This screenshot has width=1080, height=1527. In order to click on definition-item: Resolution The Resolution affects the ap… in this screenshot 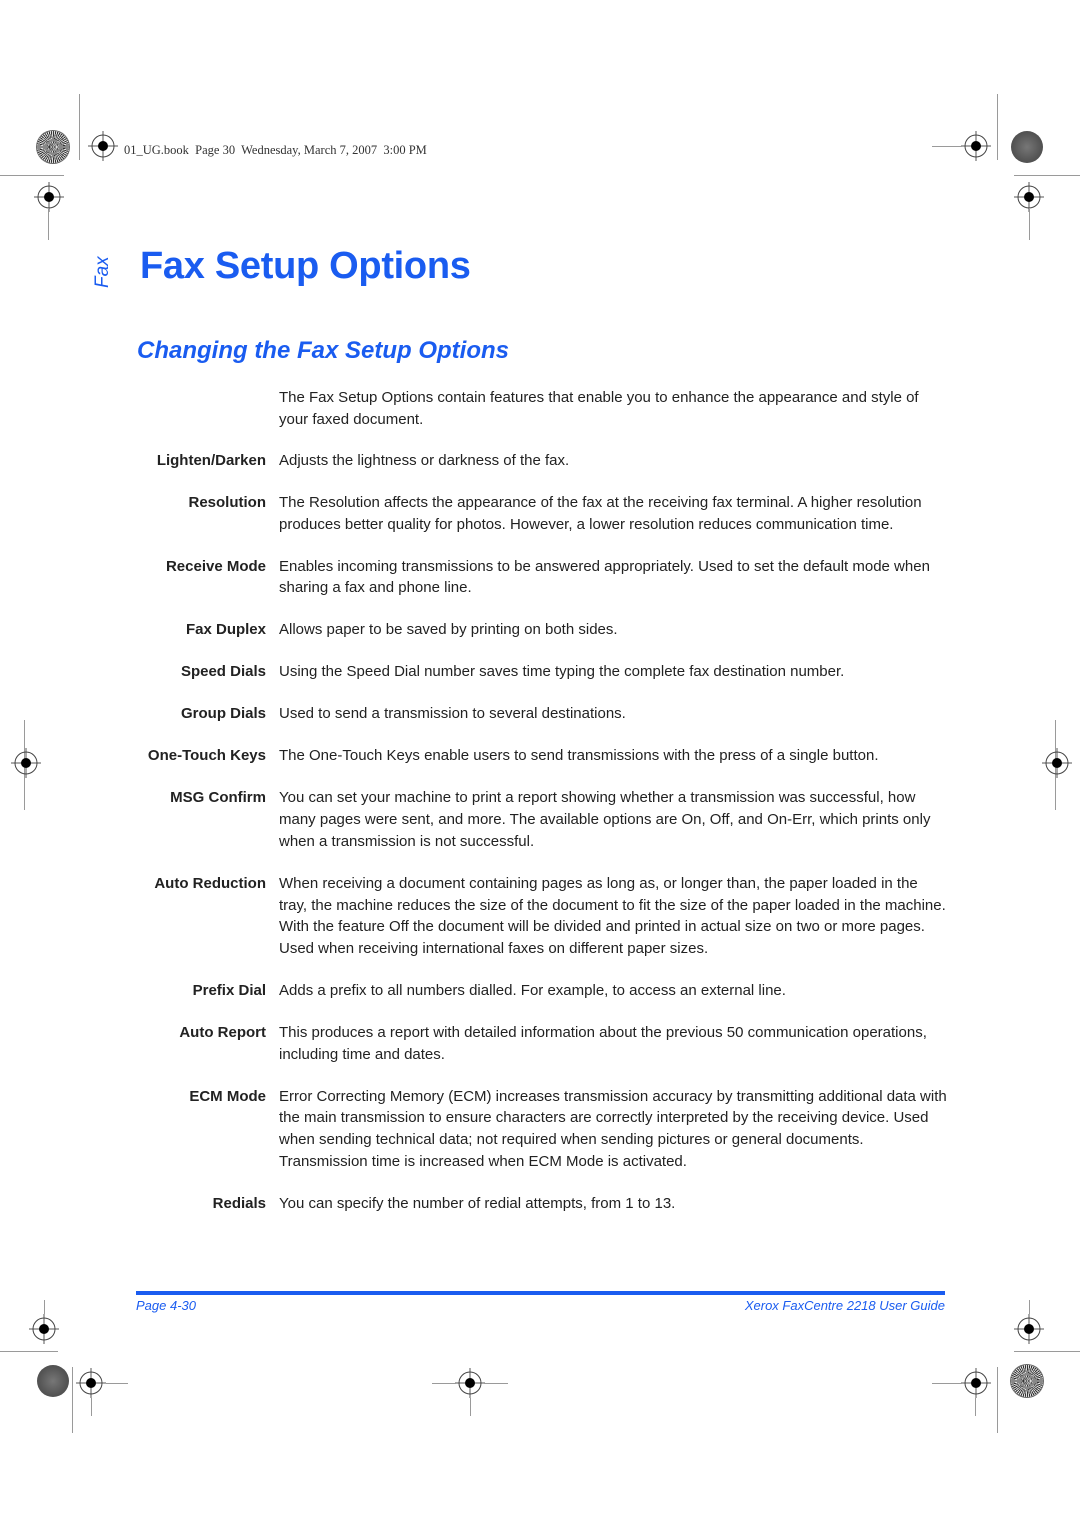, I will do `click(540, 513)`.